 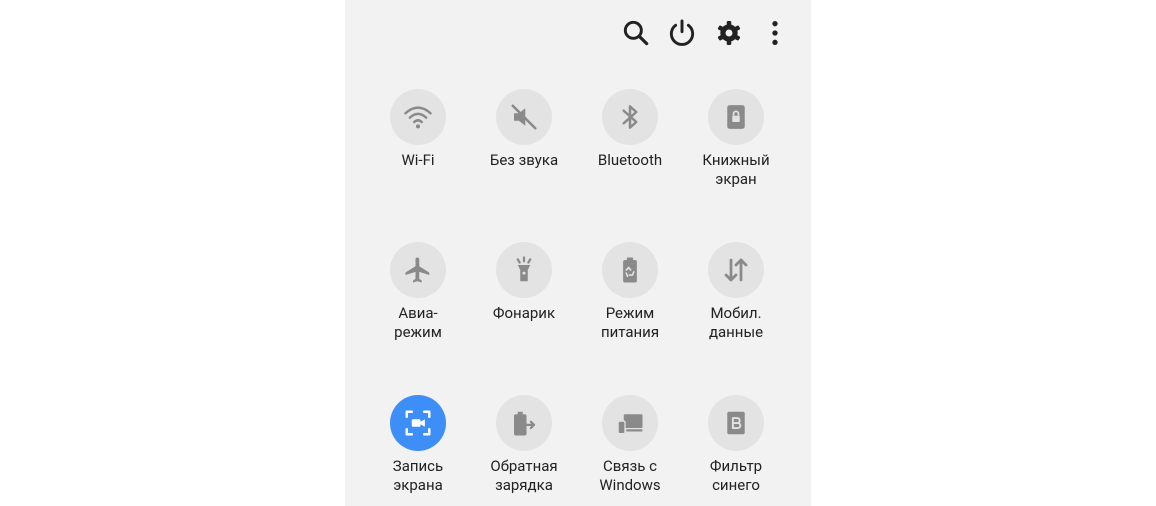 I want to click on tile-power-mode-button, so click(x=630, y=270).